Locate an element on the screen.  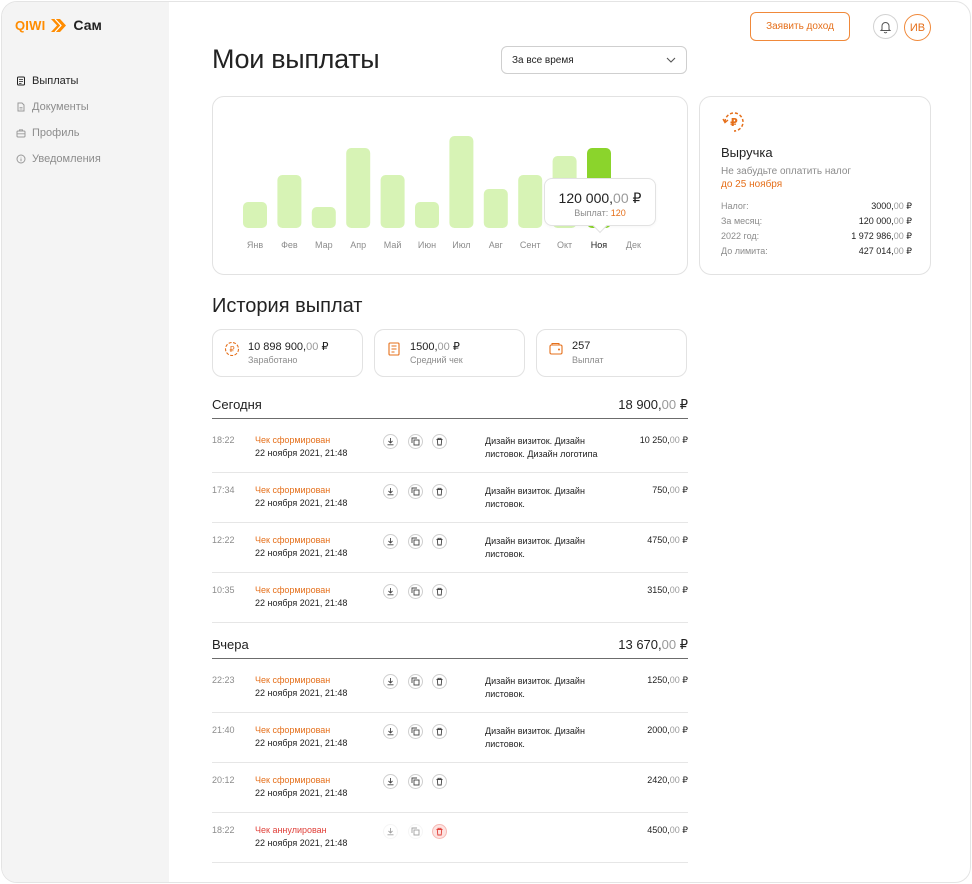
stat-label: Заработано is located at coordinates (273, 360).